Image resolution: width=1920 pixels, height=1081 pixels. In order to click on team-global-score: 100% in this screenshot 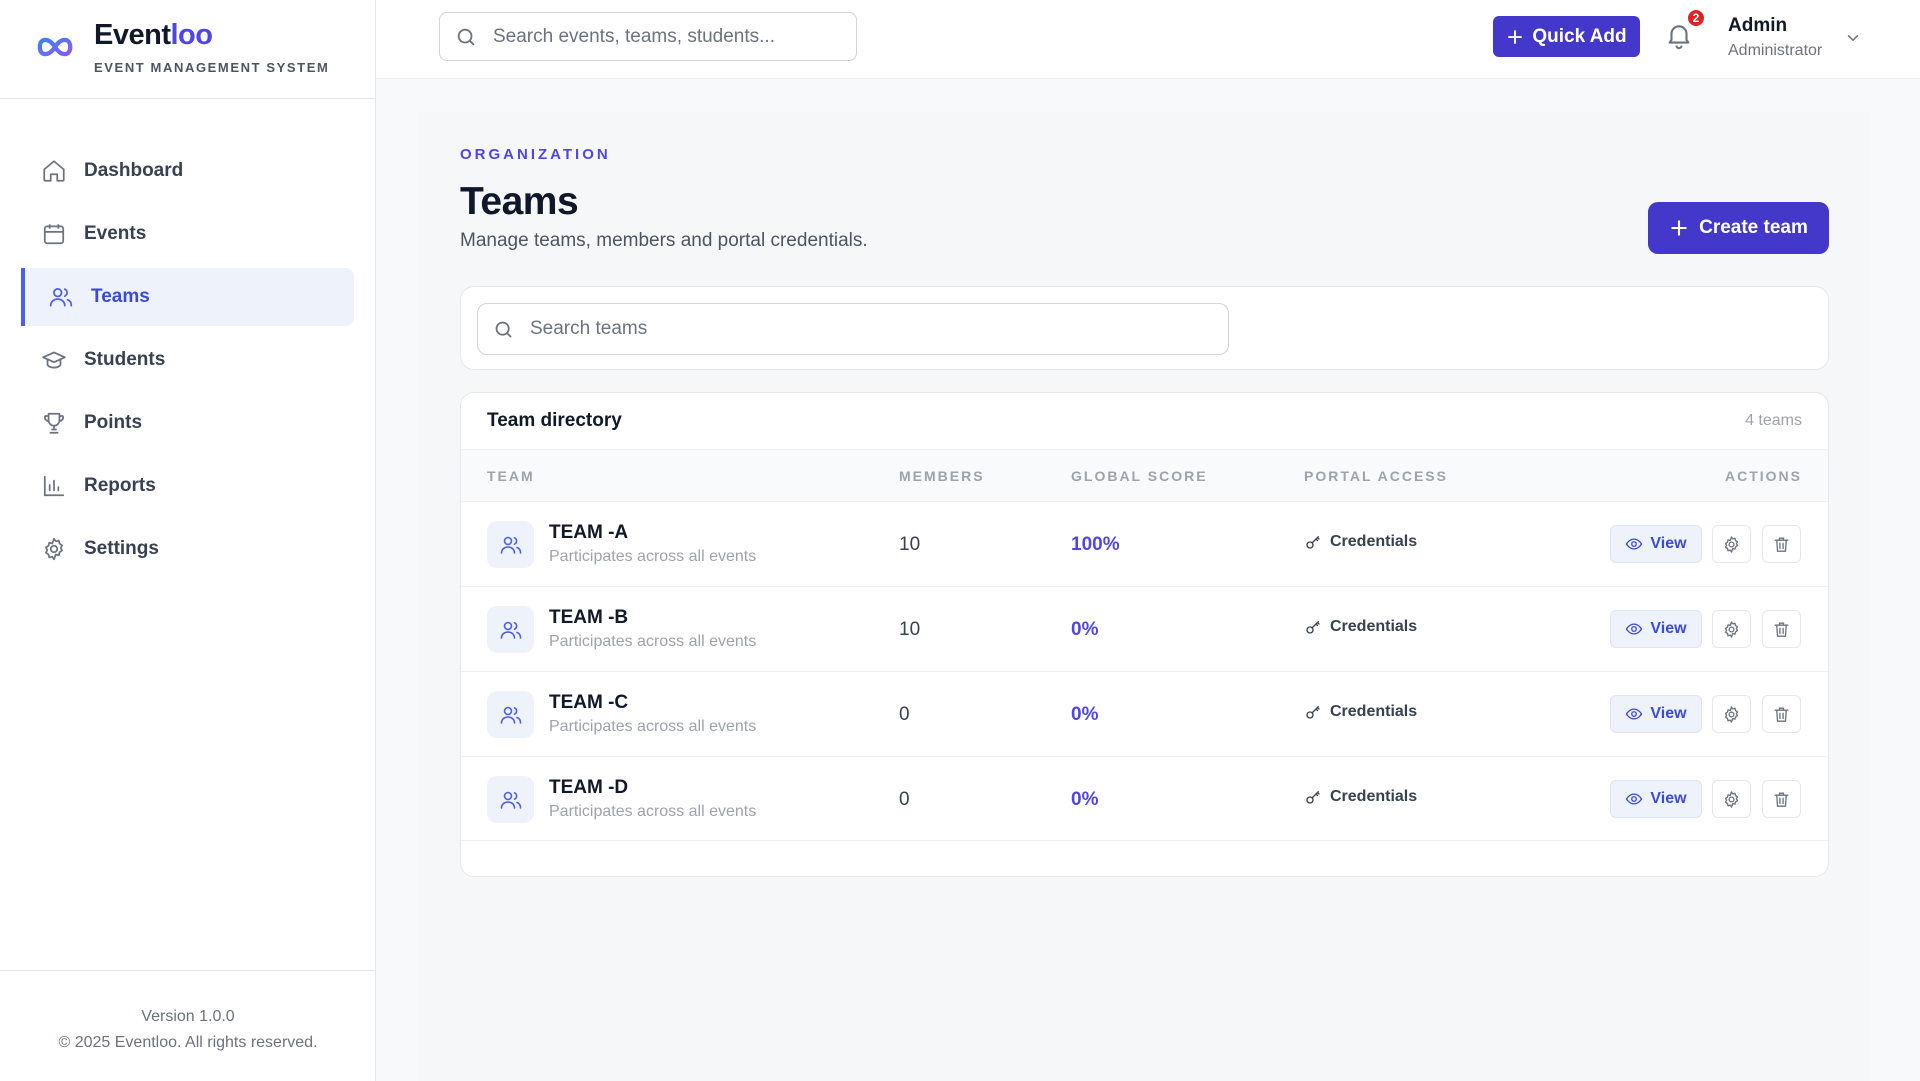, I will do `click(1095, 544)`.